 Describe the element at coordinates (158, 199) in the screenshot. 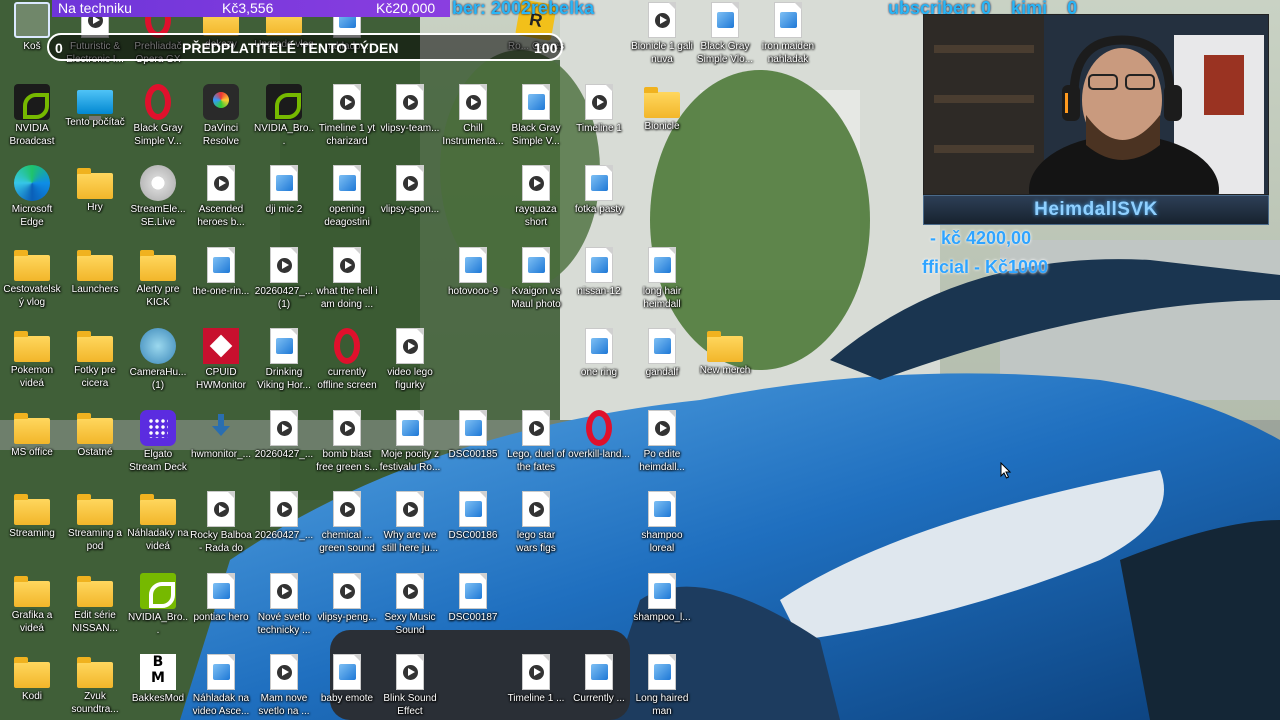

I see `desktop-icon: StreamEle... SE.Live` at that location.